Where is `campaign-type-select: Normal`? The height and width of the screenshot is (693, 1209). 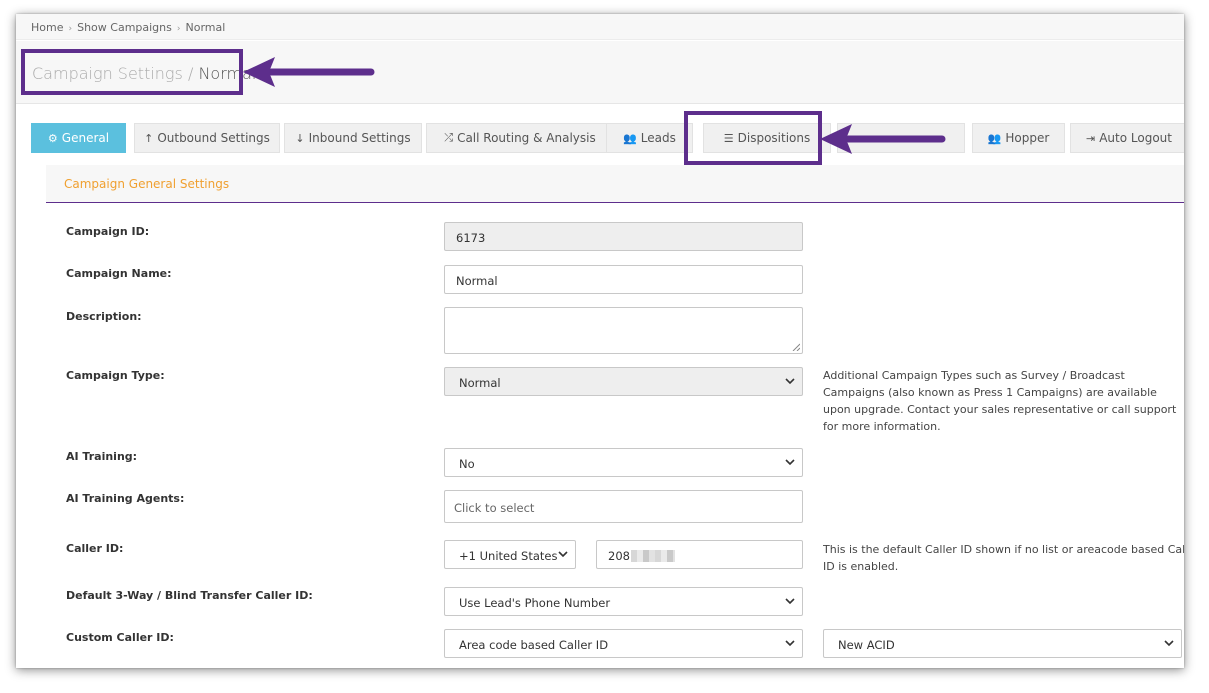 campaign-type-select: Normal is located at coordinates (623, 381).